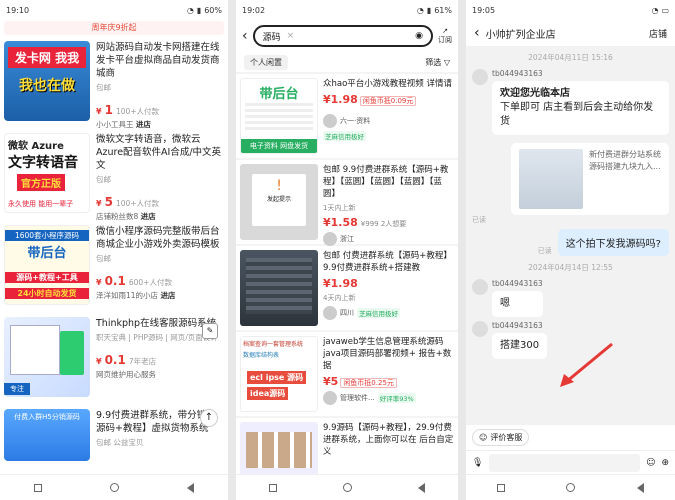 This screenshot has height=500, width=675. I want to click on subscribe-button: ↗ 订阅, so click(445, 36).